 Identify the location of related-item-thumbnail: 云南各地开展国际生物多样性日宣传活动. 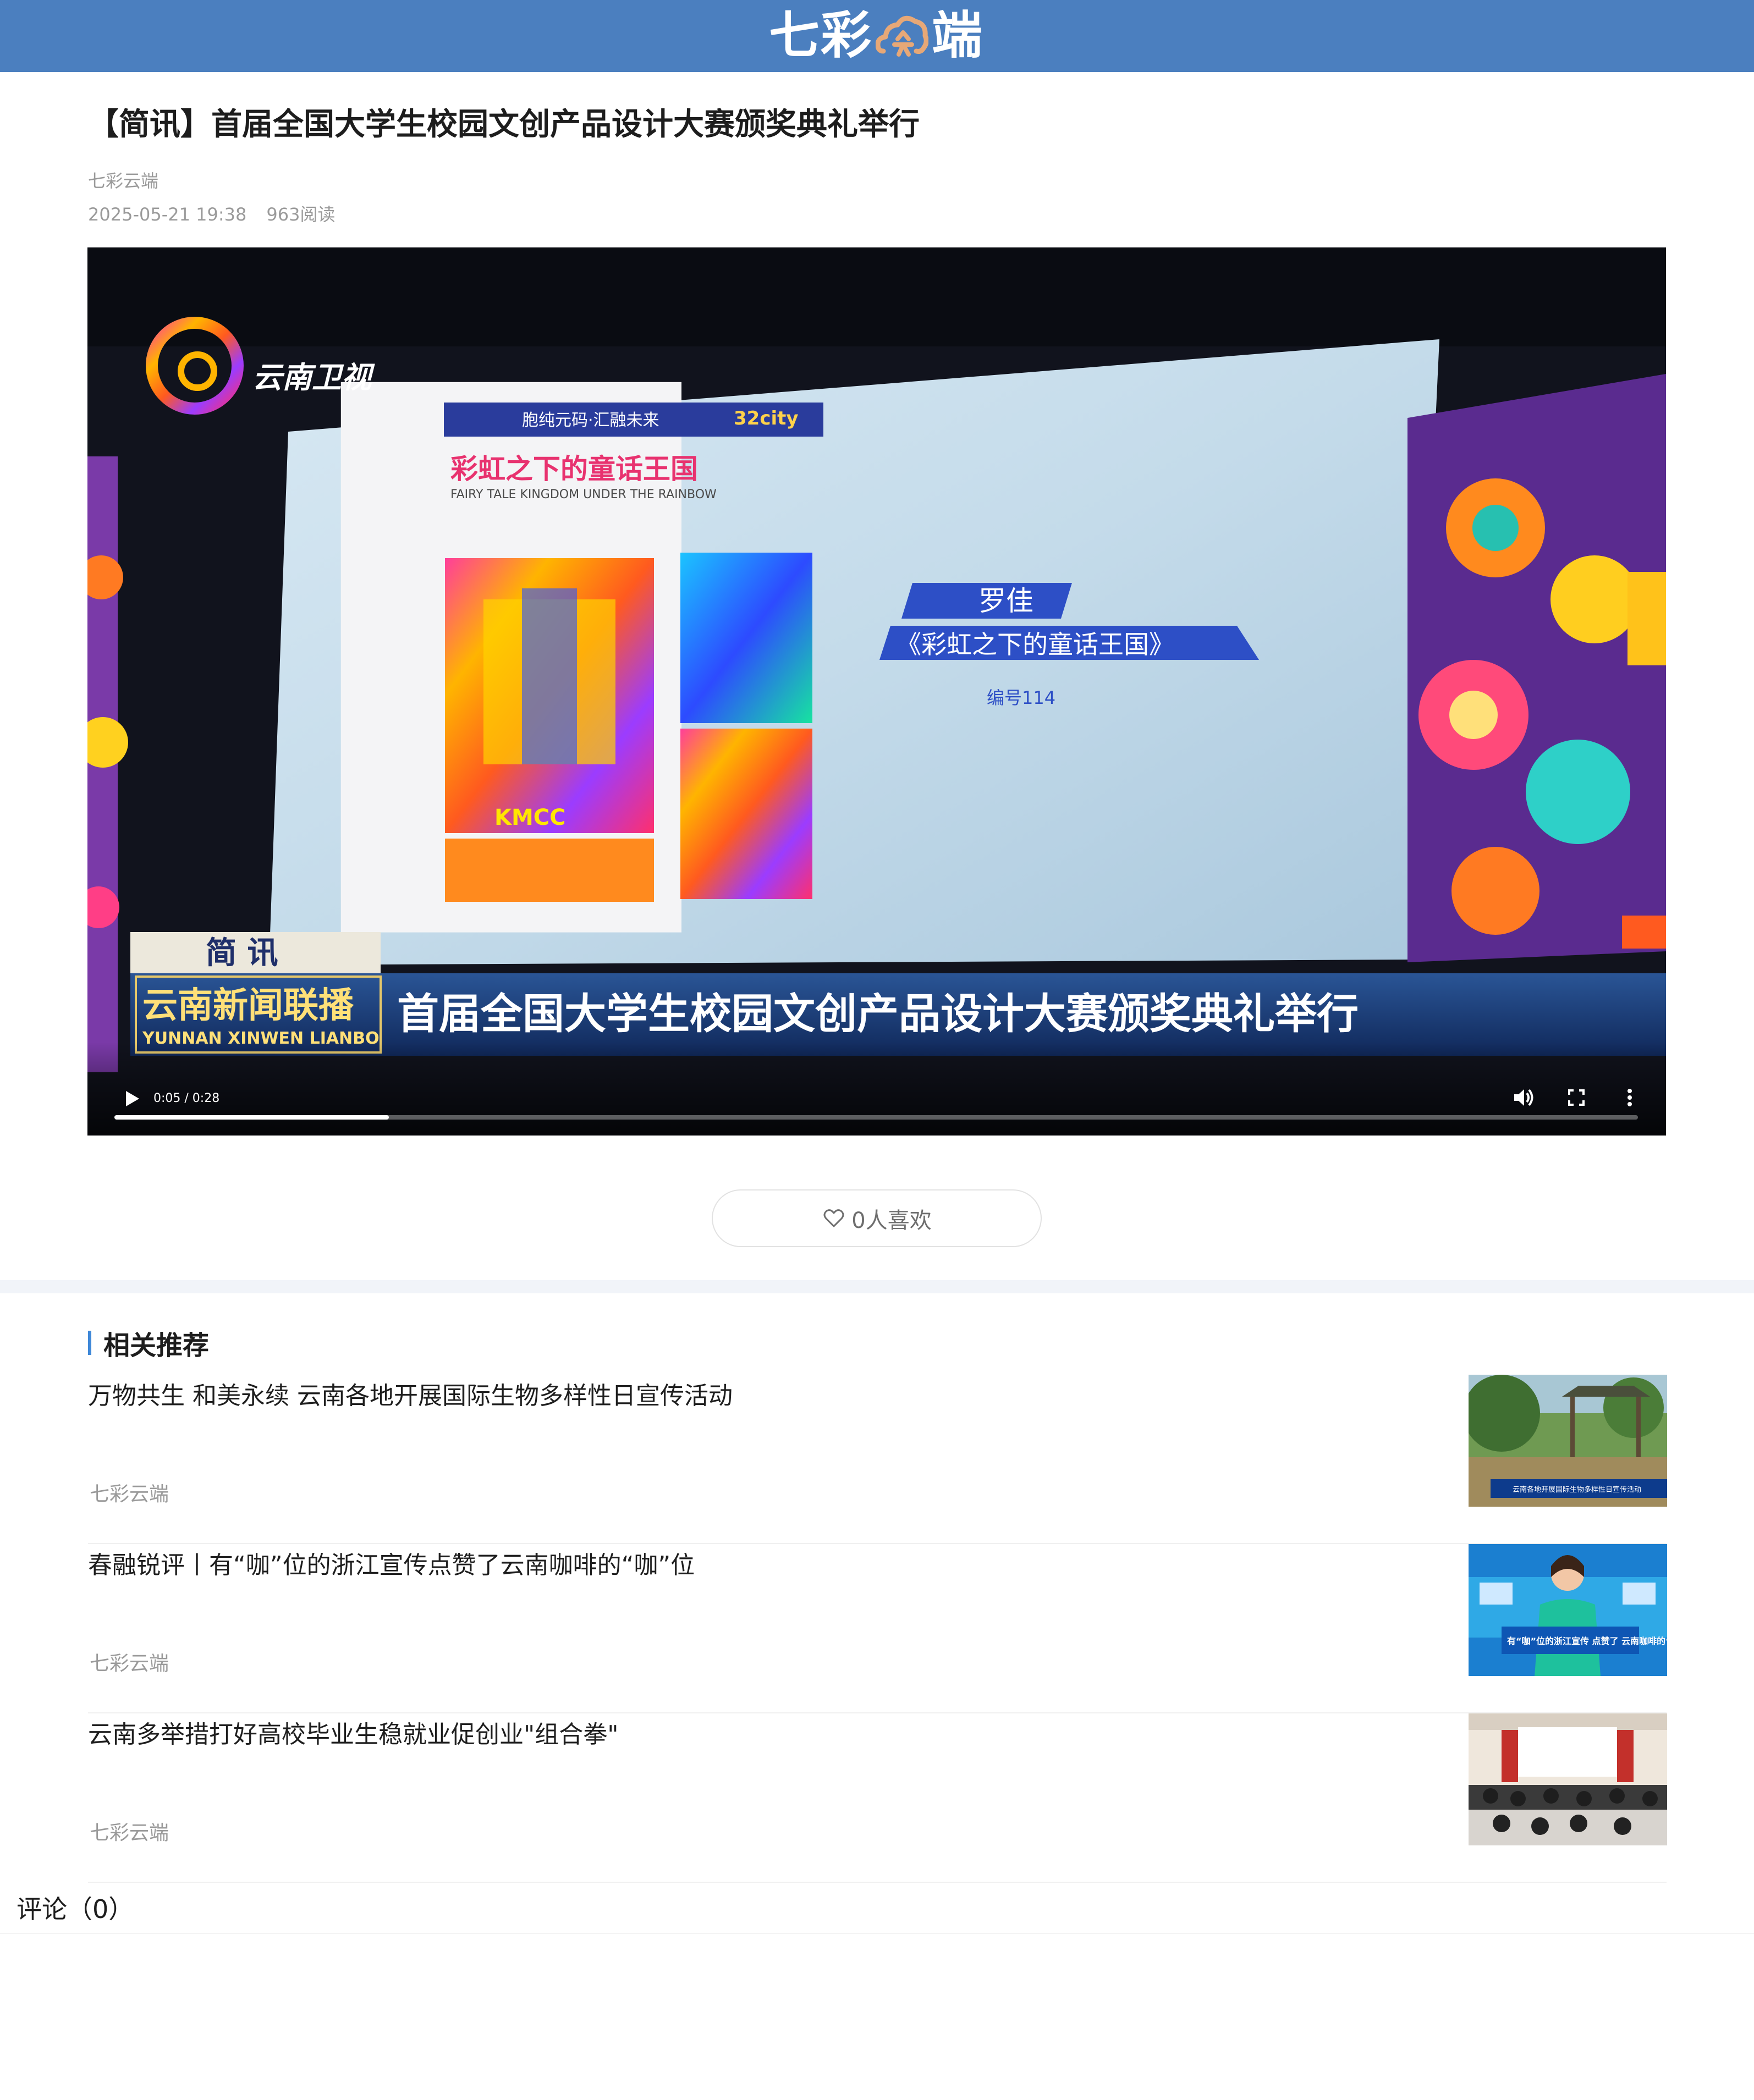
(1568, 1441).